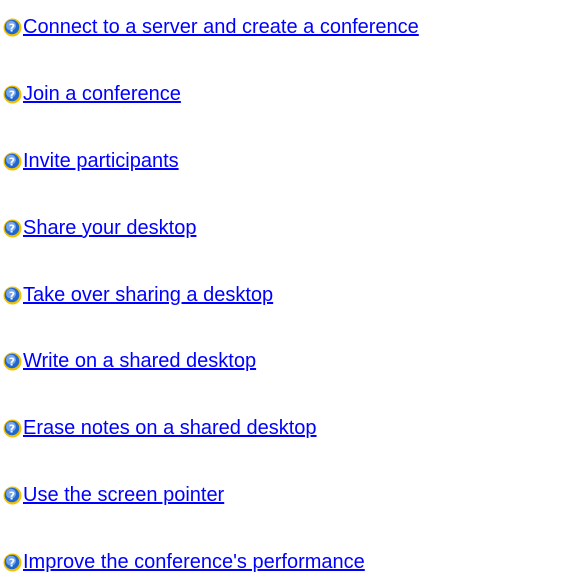  I want to click on help-topic-item: ? Join a conference, so click(92, 94).